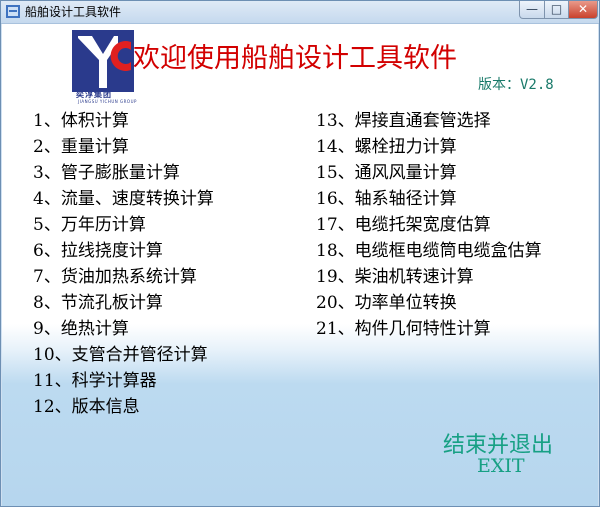 The height and width of the screenshot is (507, 600). Describe the element at coordinates (403, 225) in the screenshot. I see `menu-item-cable-tray: 17、电缆托架宽度估算` at that location.